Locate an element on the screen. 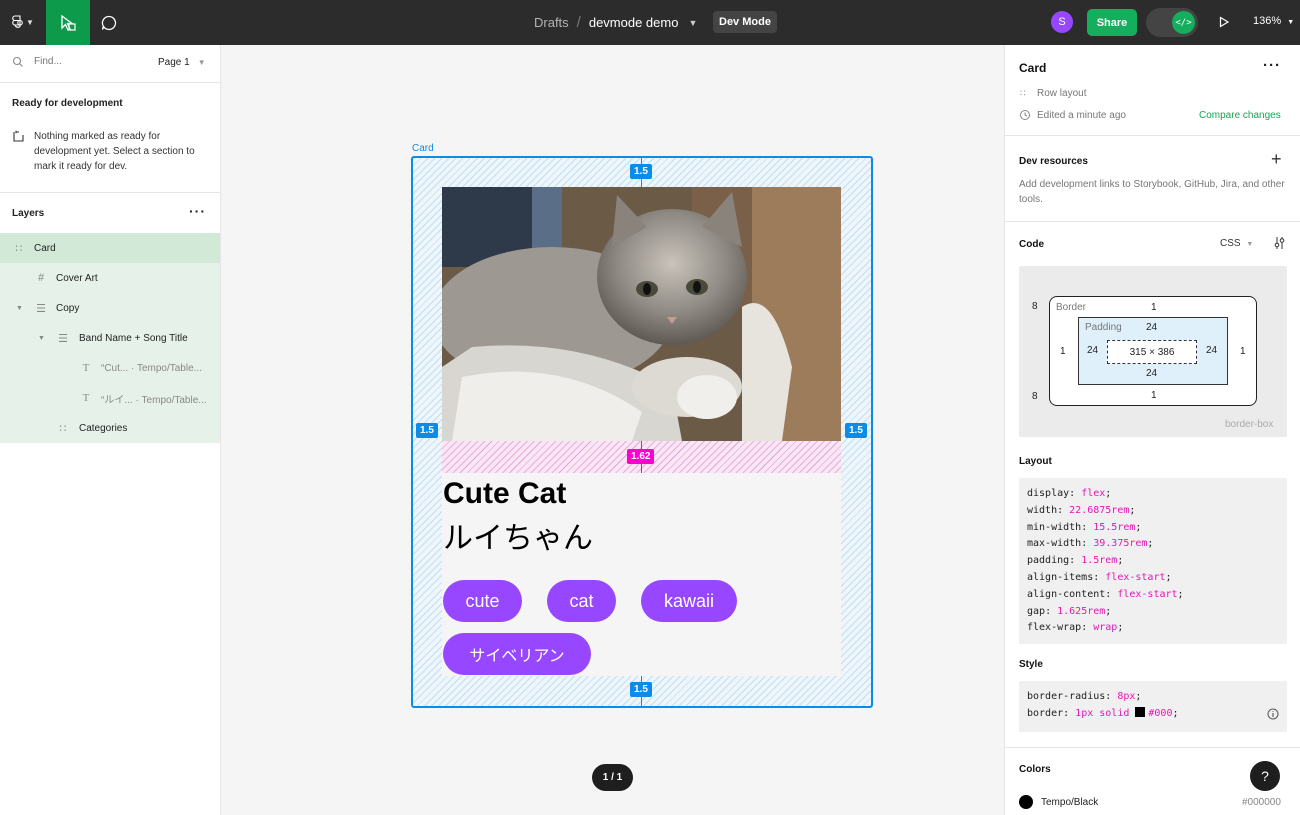  css-line: border-radius: 8px; is located at coordinates (1084, 696).